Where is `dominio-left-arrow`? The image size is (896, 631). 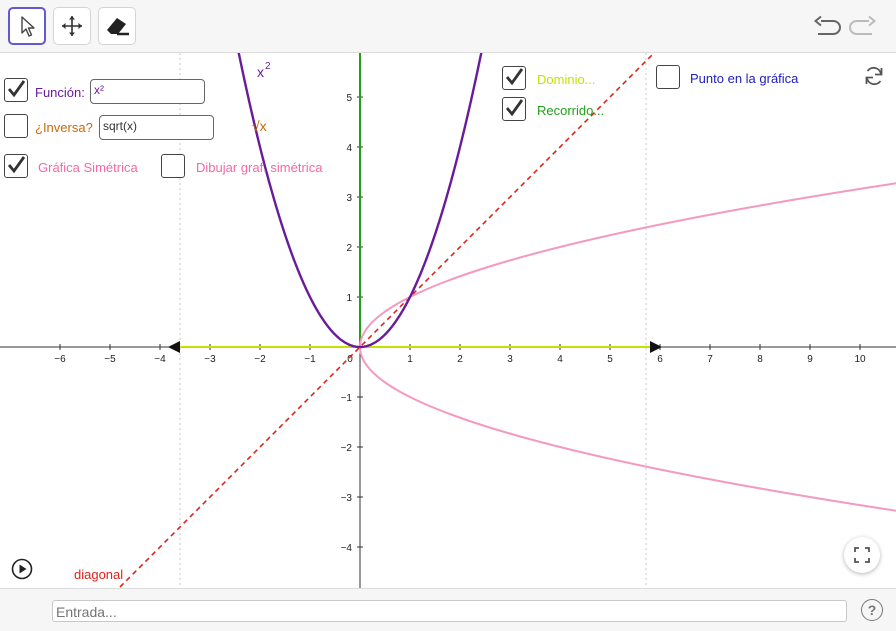
dominio-left-arrow is located at coordinates (174, 347).